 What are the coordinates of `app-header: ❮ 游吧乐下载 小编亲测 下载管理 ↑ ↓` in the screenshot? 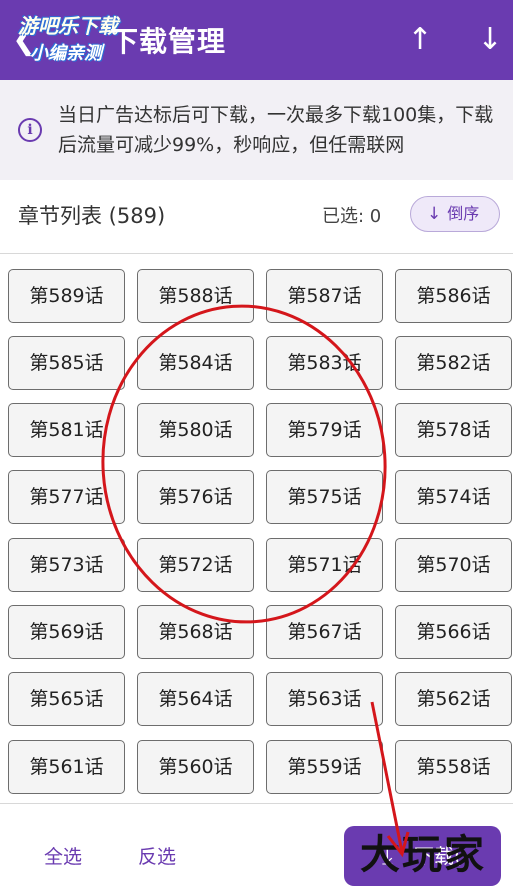 It's located at (256, 40).